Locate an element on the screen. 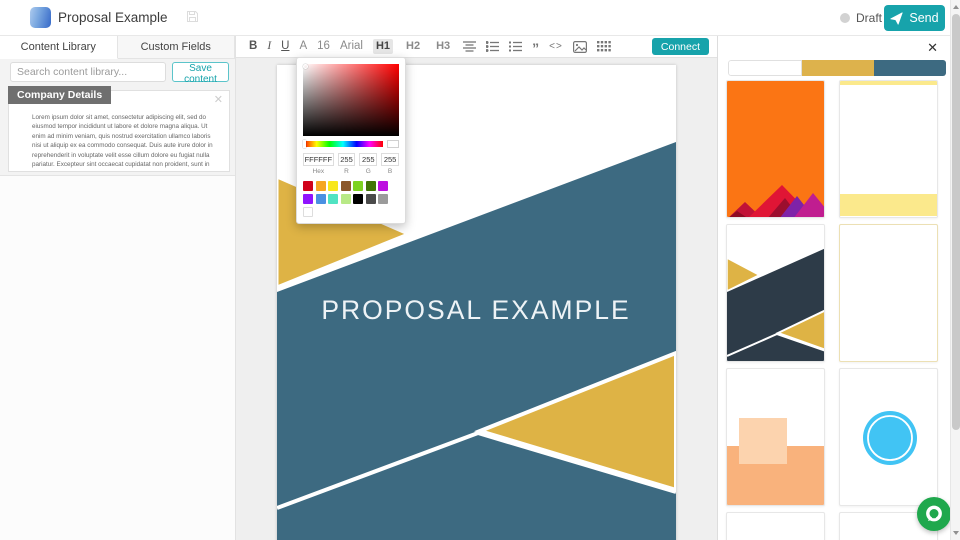 The height and width of the screenshot is (540, 960). close-panel-icon: ✕ is located at coordinates (932, 48).